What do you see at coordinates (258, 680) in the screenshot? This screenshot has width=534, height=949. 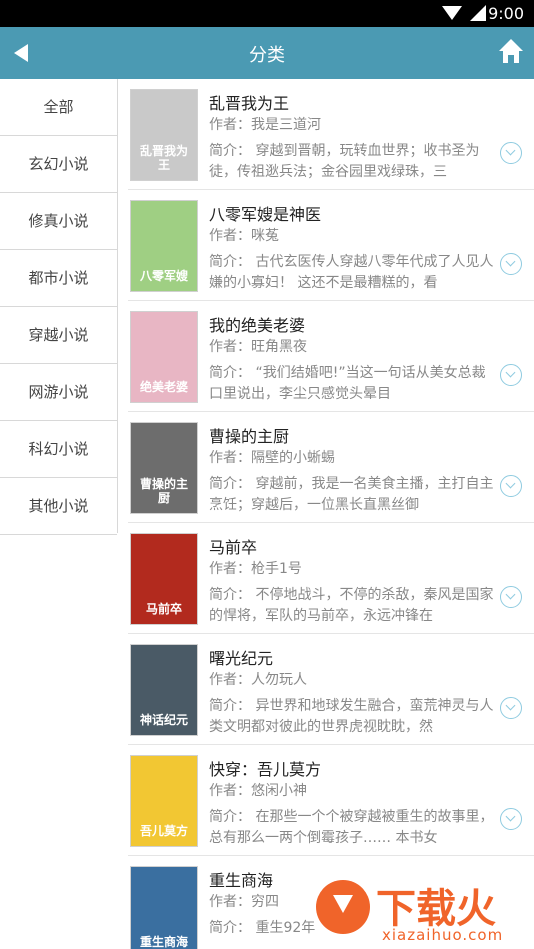 I see `book-author: 作者：人勿玩人` at bounding box center [258, 680].